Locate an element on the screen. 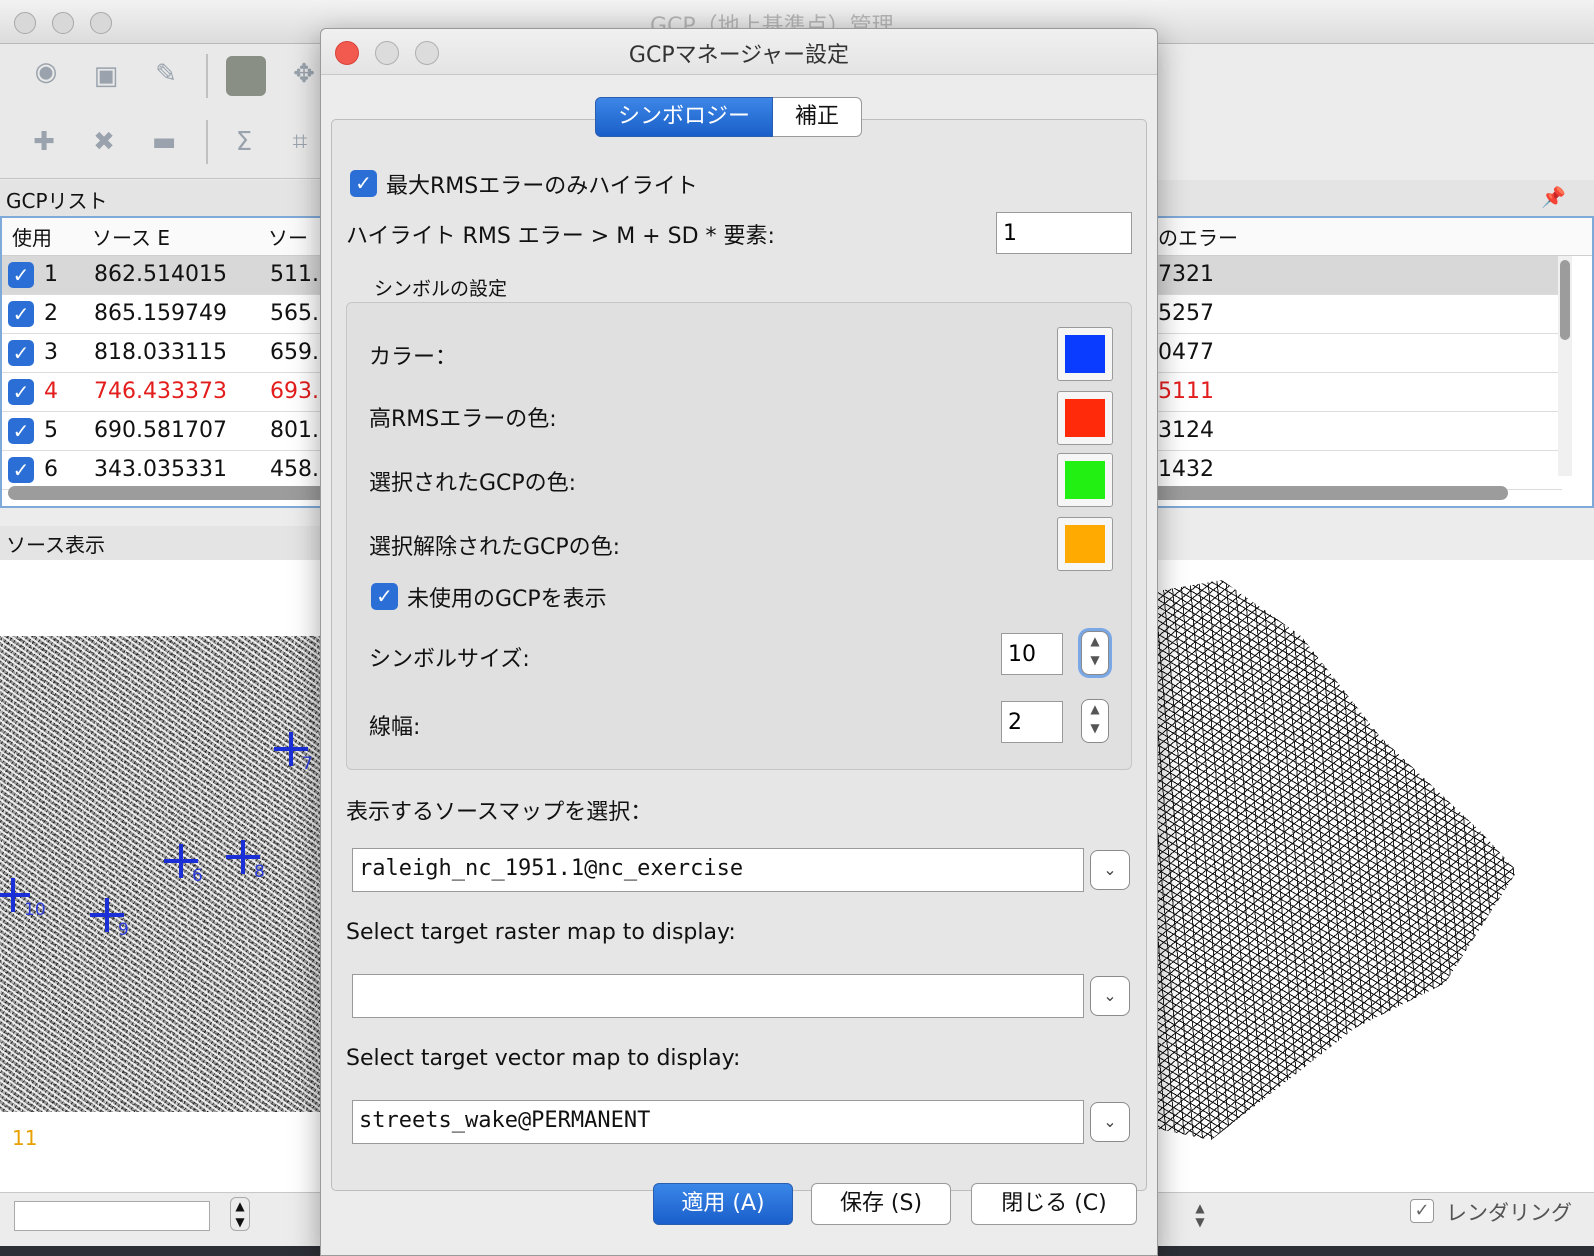 This screenshot has height=1256, width=1594. source-n-value: 511. is located at coordinates (294, 274).